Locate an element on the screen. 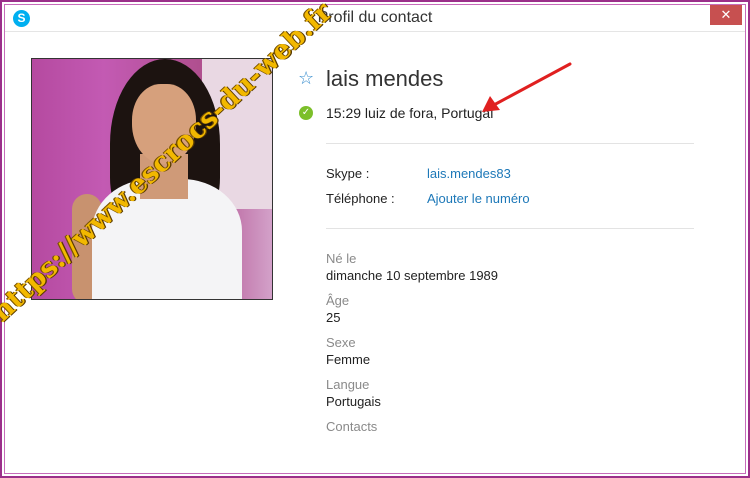 This screenshot has height=478, width=750. add-phone-link: Ajouter le numéro is located at coordinates (478, 198).